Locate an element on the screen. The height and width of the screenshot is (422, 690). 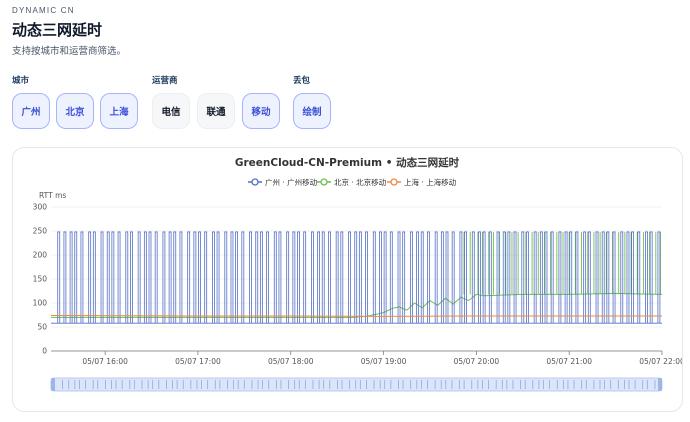
zoom-slider is located at coordinates (356, 384).